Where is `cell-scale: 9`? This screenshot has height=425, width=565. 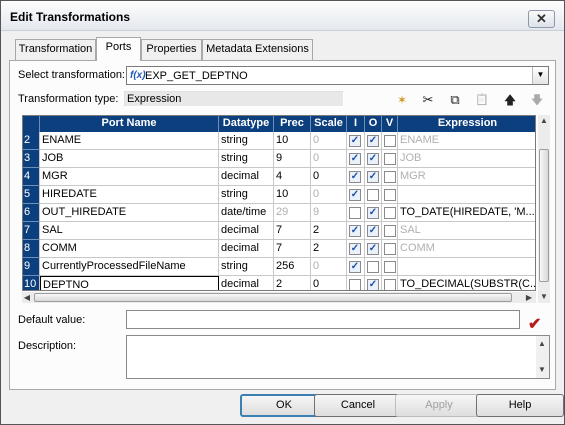
cell-scale: 9 is located at coordinates (329, 213).